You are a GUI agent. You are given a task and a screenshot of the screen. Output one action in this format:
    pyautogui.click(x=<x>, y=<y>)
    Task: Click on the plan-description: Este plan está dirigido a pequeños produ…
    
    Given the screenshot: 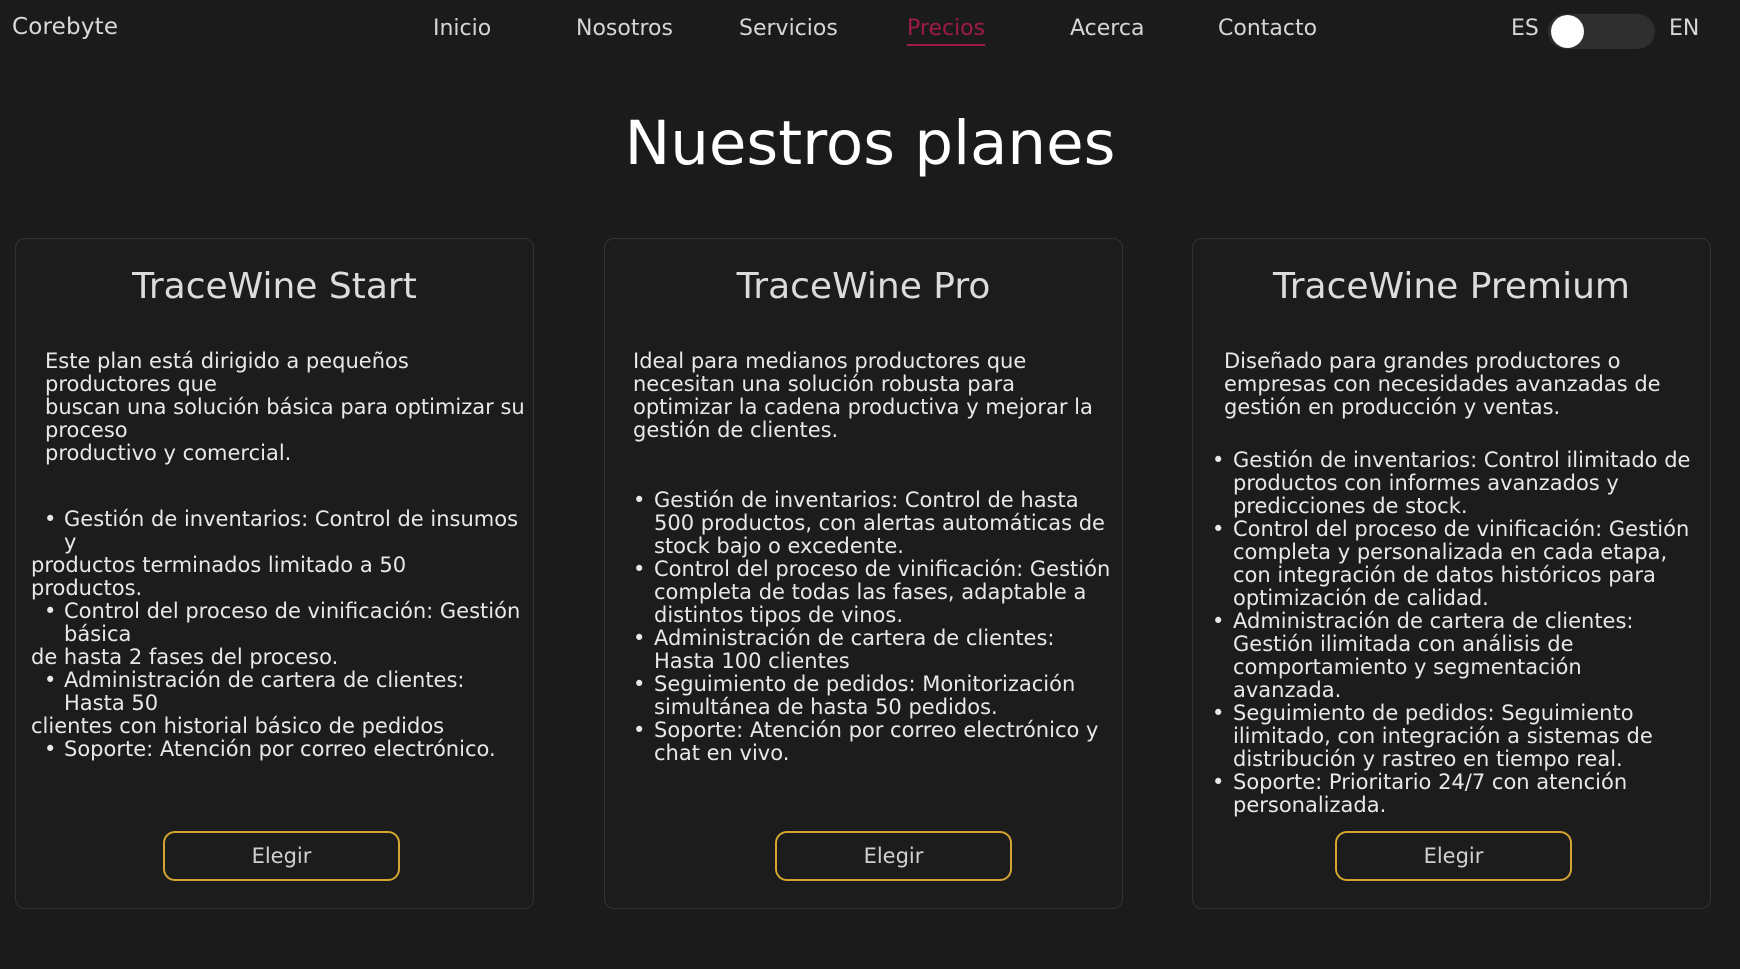 What is the action you would take?
    pyautogui.click(x=285, y=407)
    